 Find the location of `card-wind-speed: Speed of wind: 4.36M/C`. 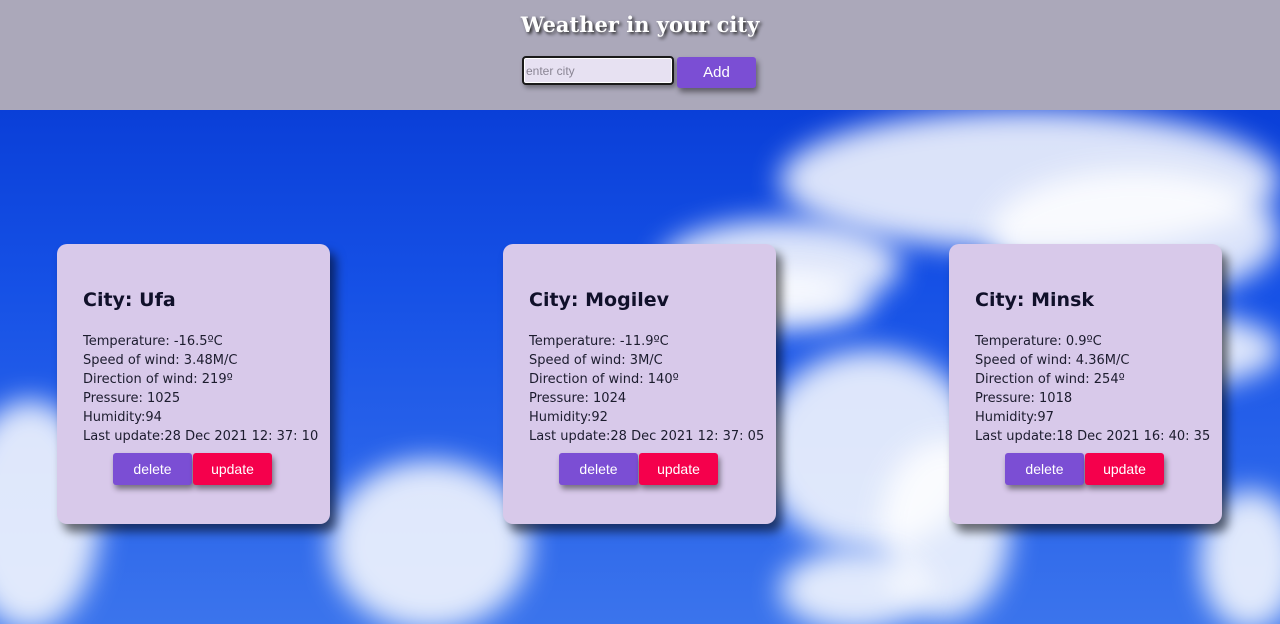

card-wind-speed: Speed of wind: 4.36M/C is located at coordinates (1052, 360).